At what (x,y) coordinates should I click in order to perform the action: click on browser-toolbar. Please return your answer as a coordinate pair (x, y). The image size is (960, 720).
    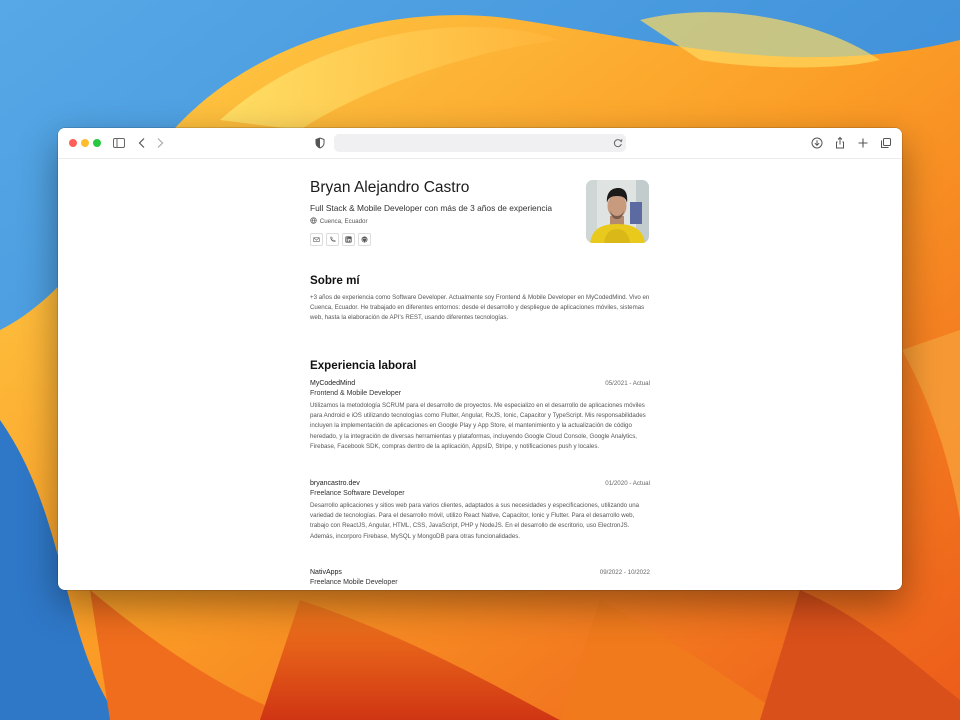
    Looking at the image, I should click on (480, 143).